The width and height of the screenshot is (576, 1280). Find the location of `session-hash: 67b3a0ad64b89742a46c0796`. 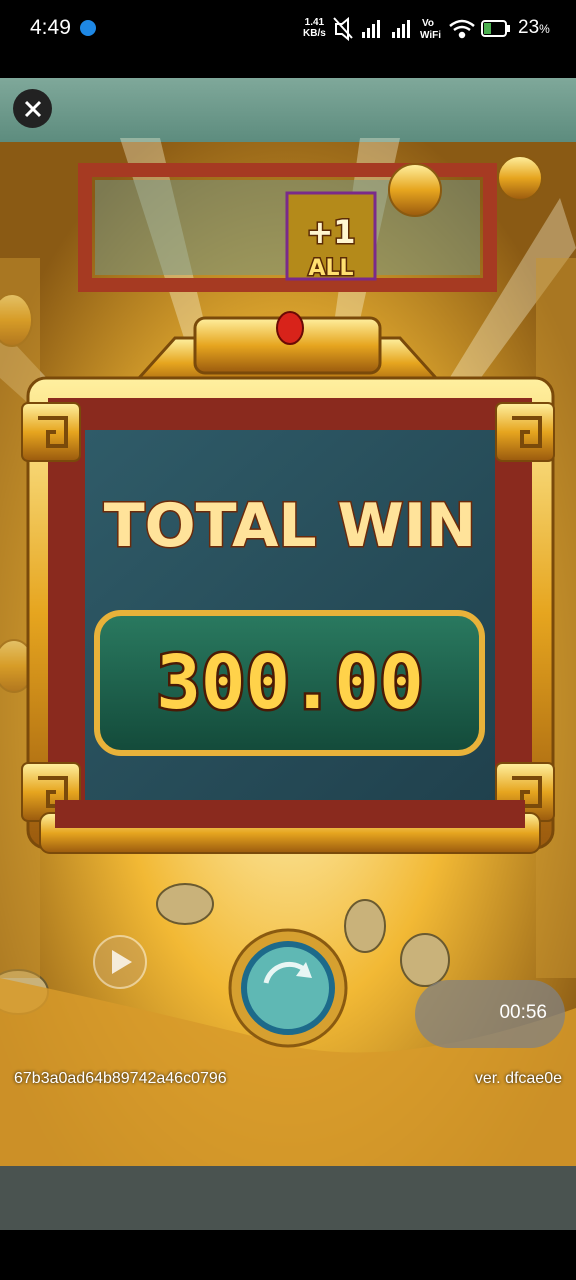

session-hash: 67b3a0ad64b89742a46c0796 is located at coordinates (120, 1078).